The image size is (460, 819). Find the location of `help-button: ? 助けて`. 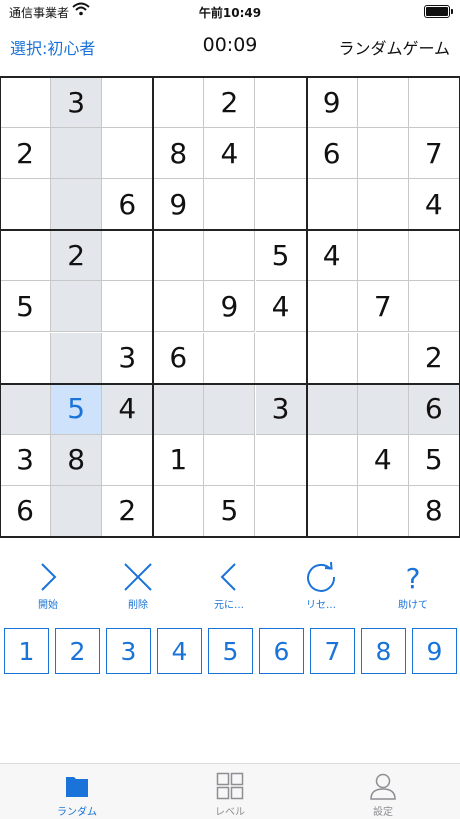

help-button: ? 助けて is located at coordinates (413, 586).